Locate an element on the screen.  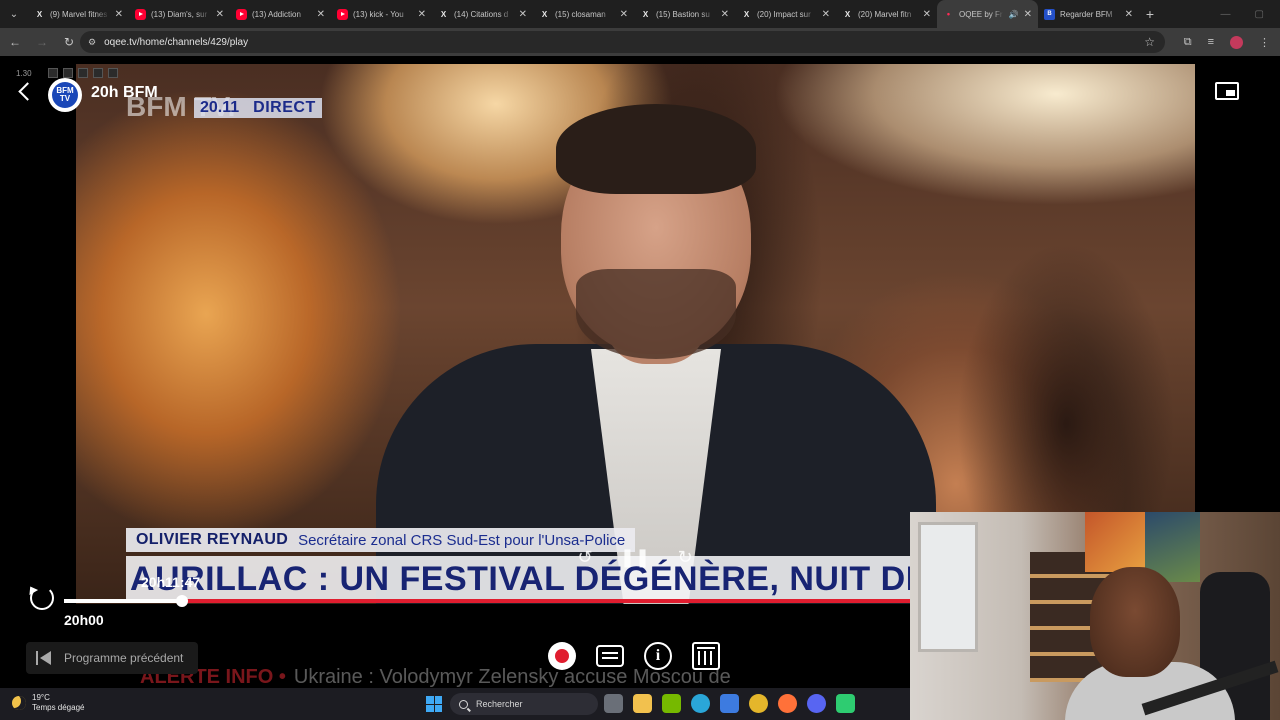
menu-dots-icon: ⋮ is located at coordinates (1264, 42).